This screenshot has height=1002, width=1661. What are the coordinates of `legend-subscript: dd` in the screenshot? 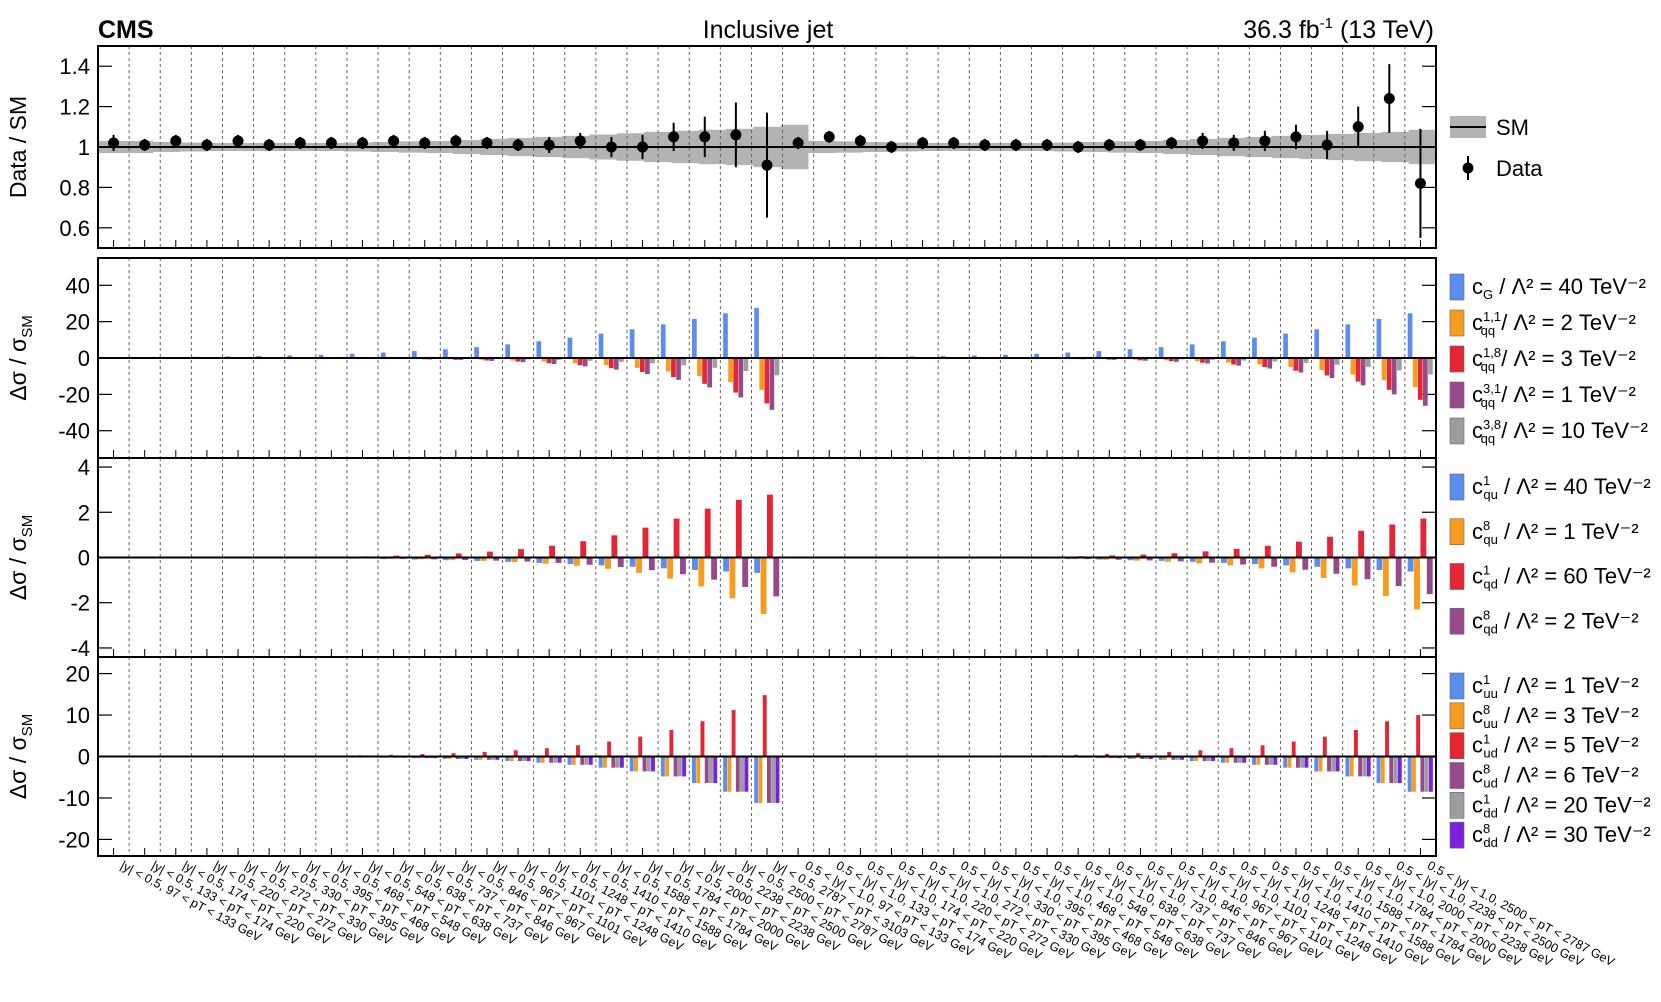 It's located at (1490, 812).